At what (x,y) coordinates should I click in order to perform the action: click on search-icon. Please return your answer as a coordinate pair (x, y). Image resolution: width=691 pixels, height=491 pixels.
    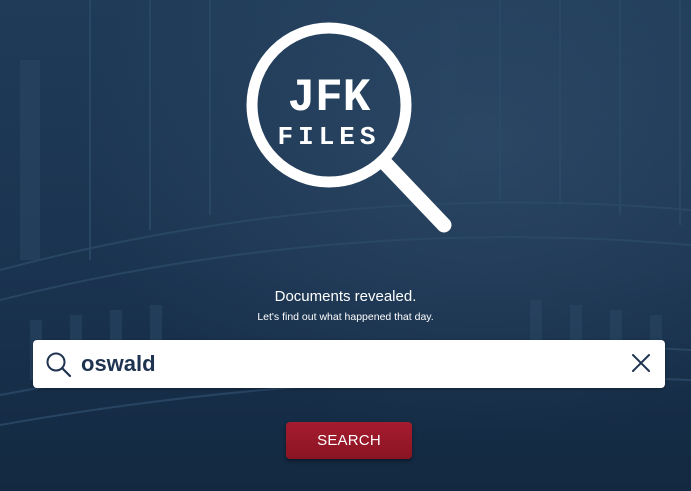
    Looking at the image, I should click on (59, 365).